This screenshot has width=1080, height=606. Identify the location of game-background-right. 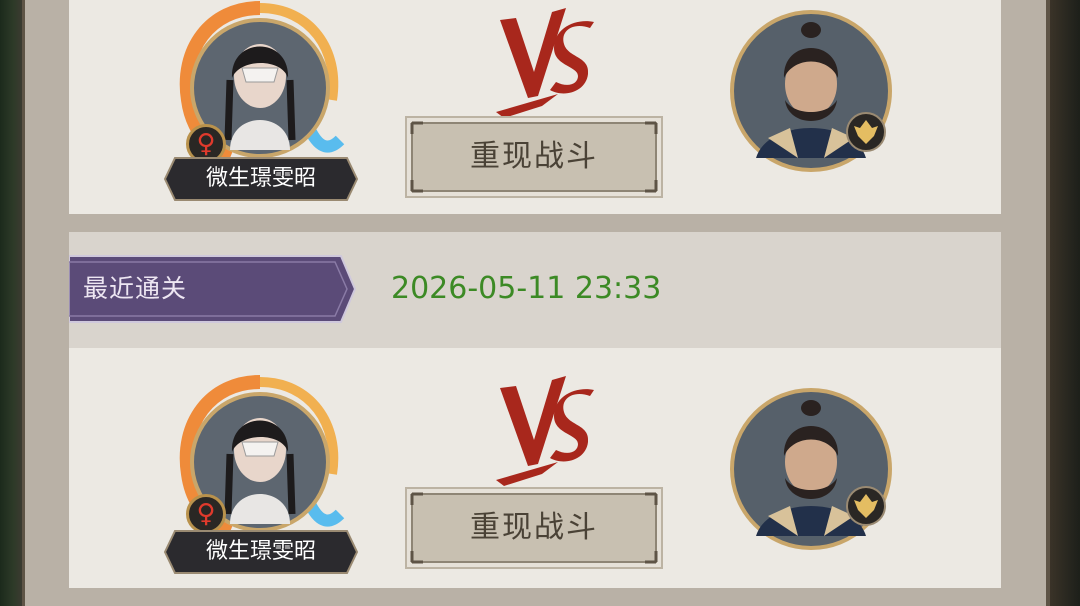
(1065, 303).